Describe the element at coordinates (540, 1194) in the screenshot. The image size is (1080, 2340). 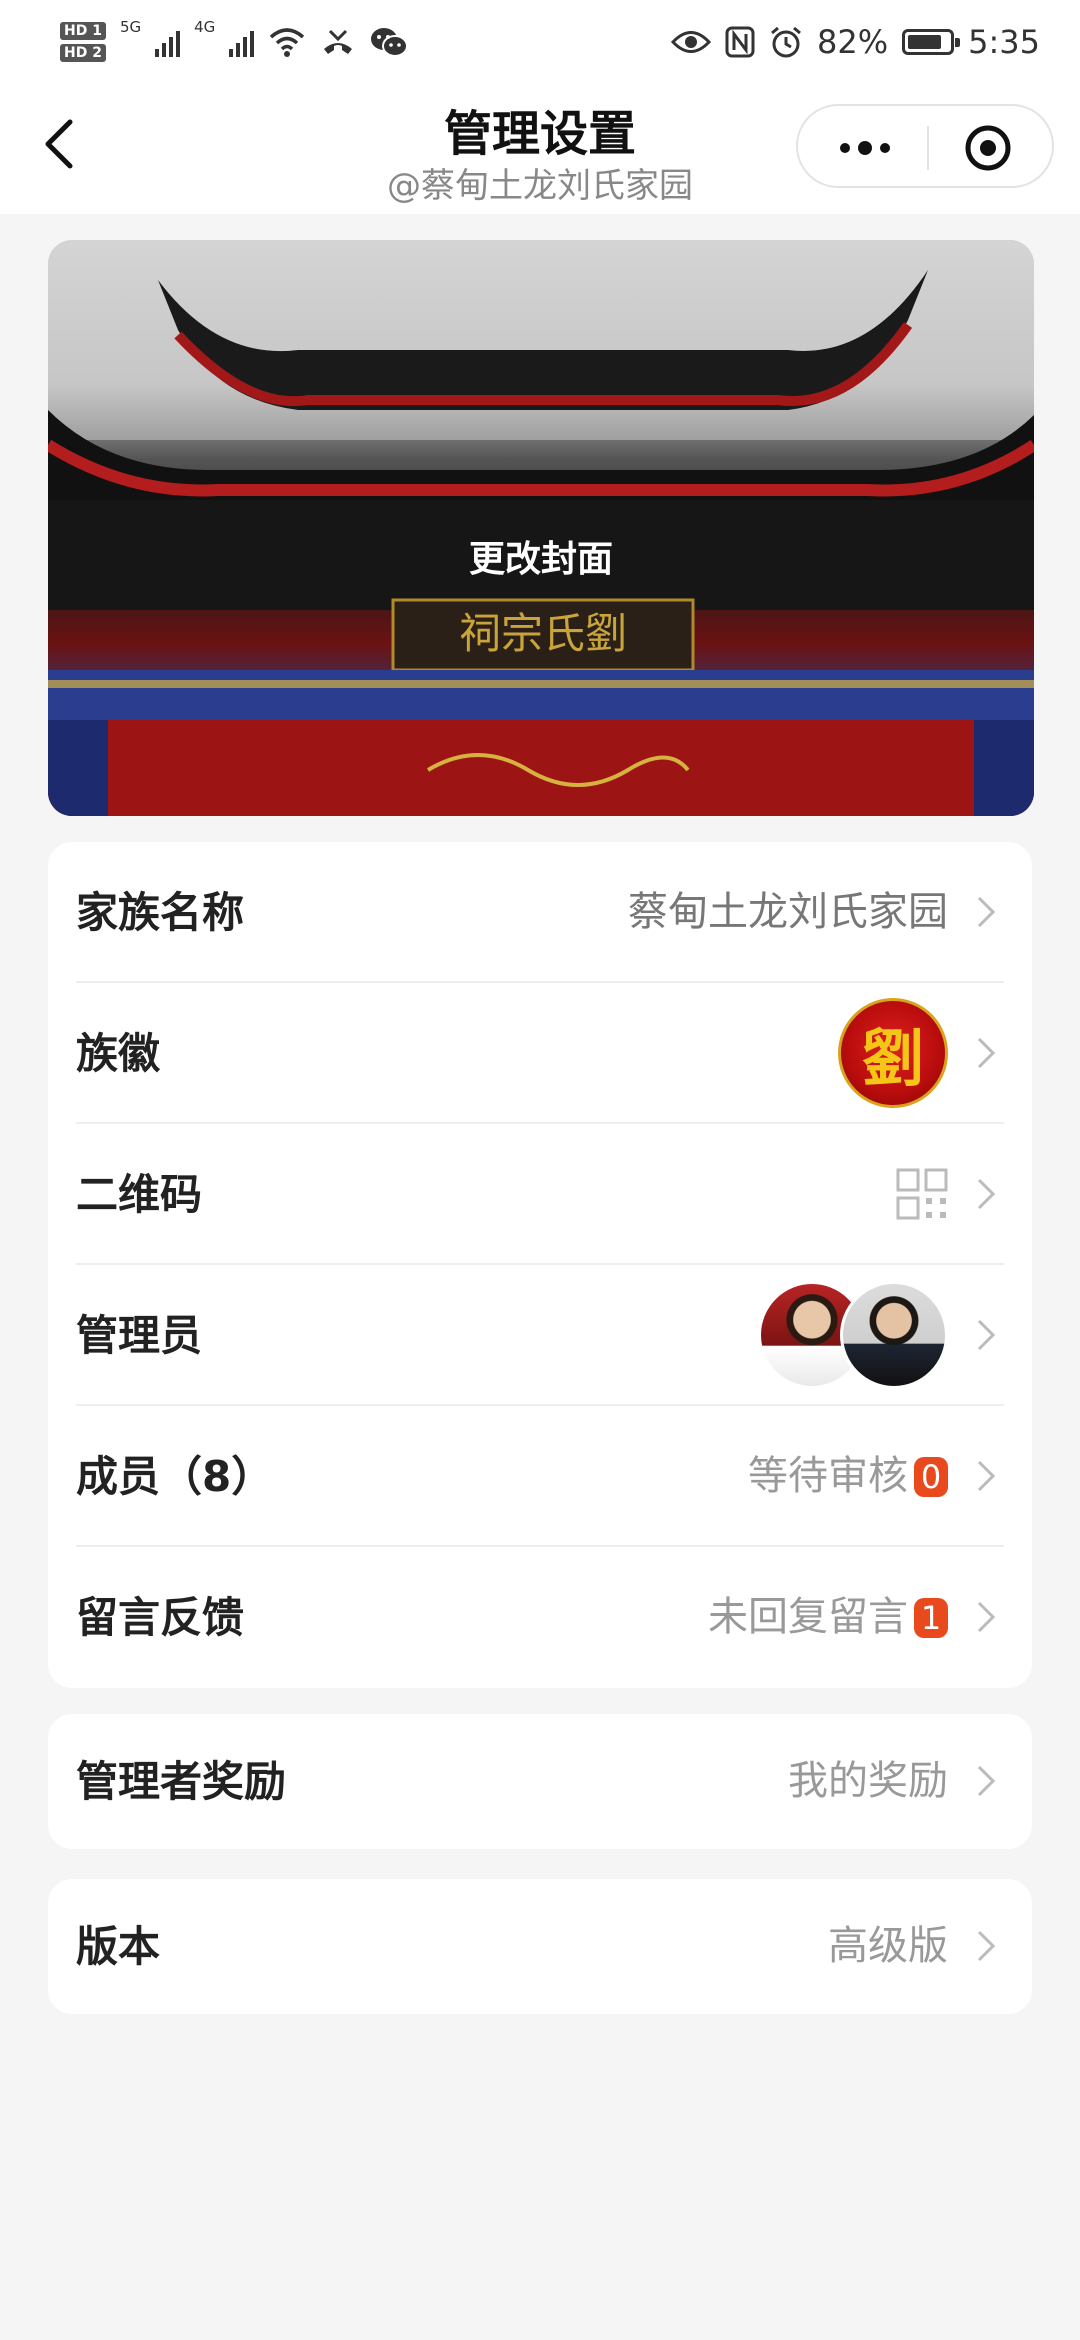
I see `row-qrcode: 二维码` at that location.